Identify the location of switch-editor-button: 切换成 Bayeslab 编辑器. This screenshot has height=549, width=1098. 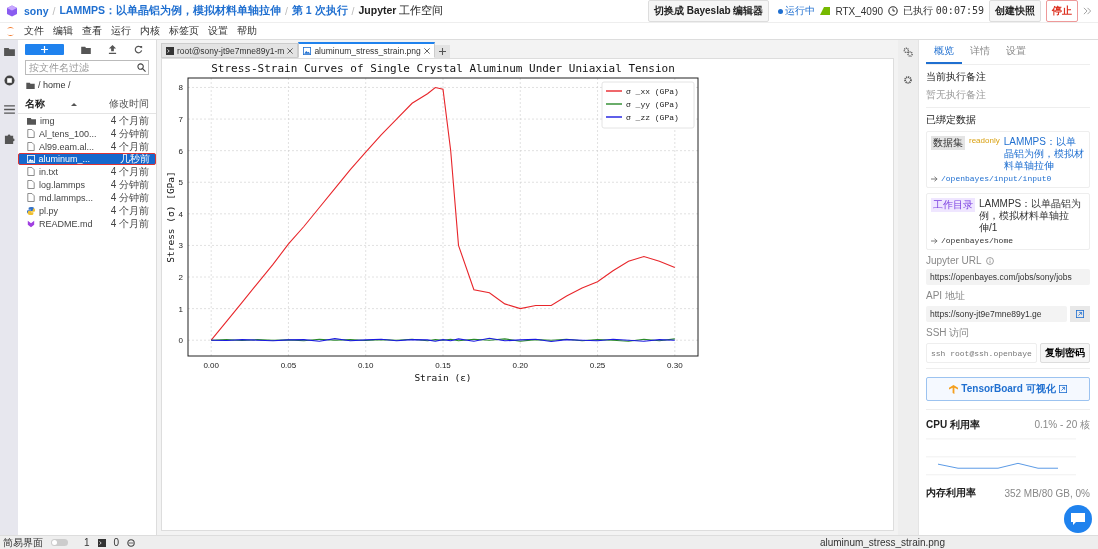
(708, 11).